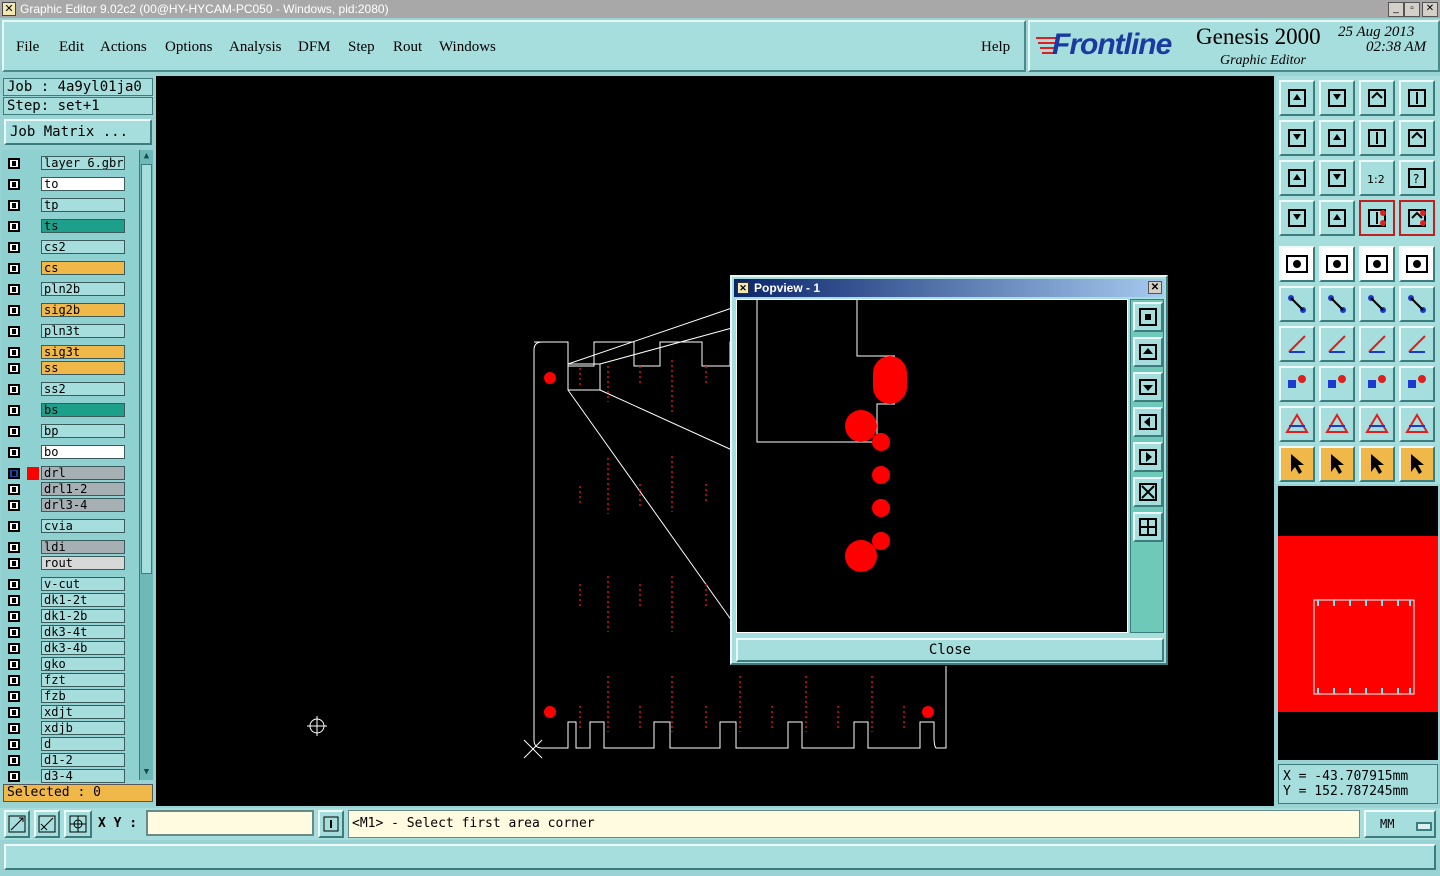 The width and height of the screenshot is (1440, 876). I want to click on copy-feature-button, so click(1417, 384).